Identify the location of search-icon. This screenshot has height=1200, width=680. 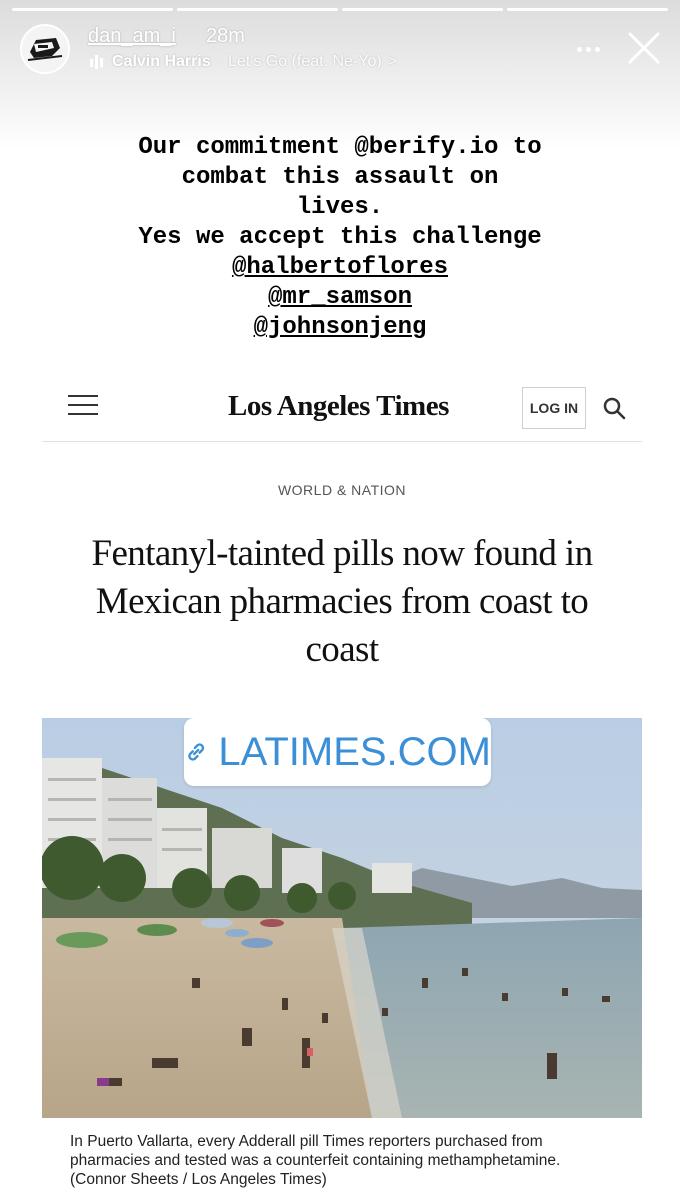
(615, 409).